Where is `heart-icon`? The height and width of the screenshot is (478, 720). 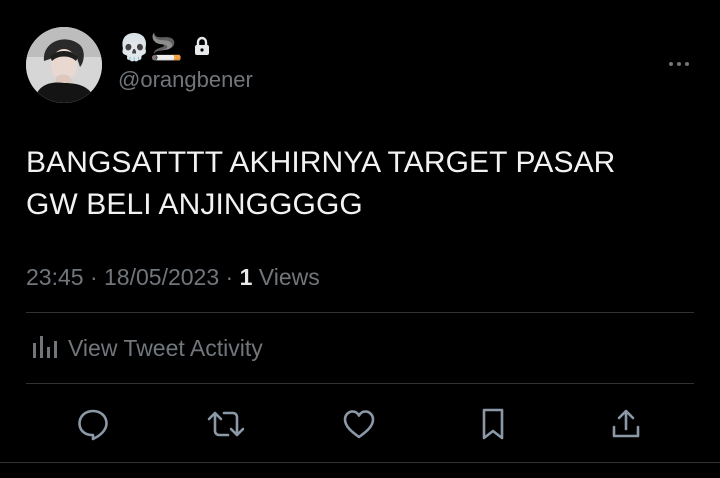
heart-icon is located at coordinates (359, 424).